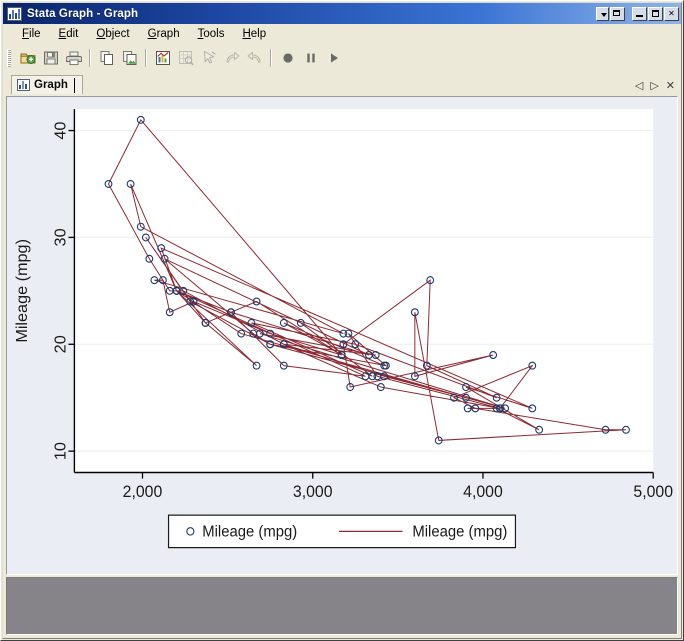 The width and height of the screenshot is (684, 641). Describe the element at coordinates (9, 58) in the screenshot. I see `toolbar-grip` at that location.